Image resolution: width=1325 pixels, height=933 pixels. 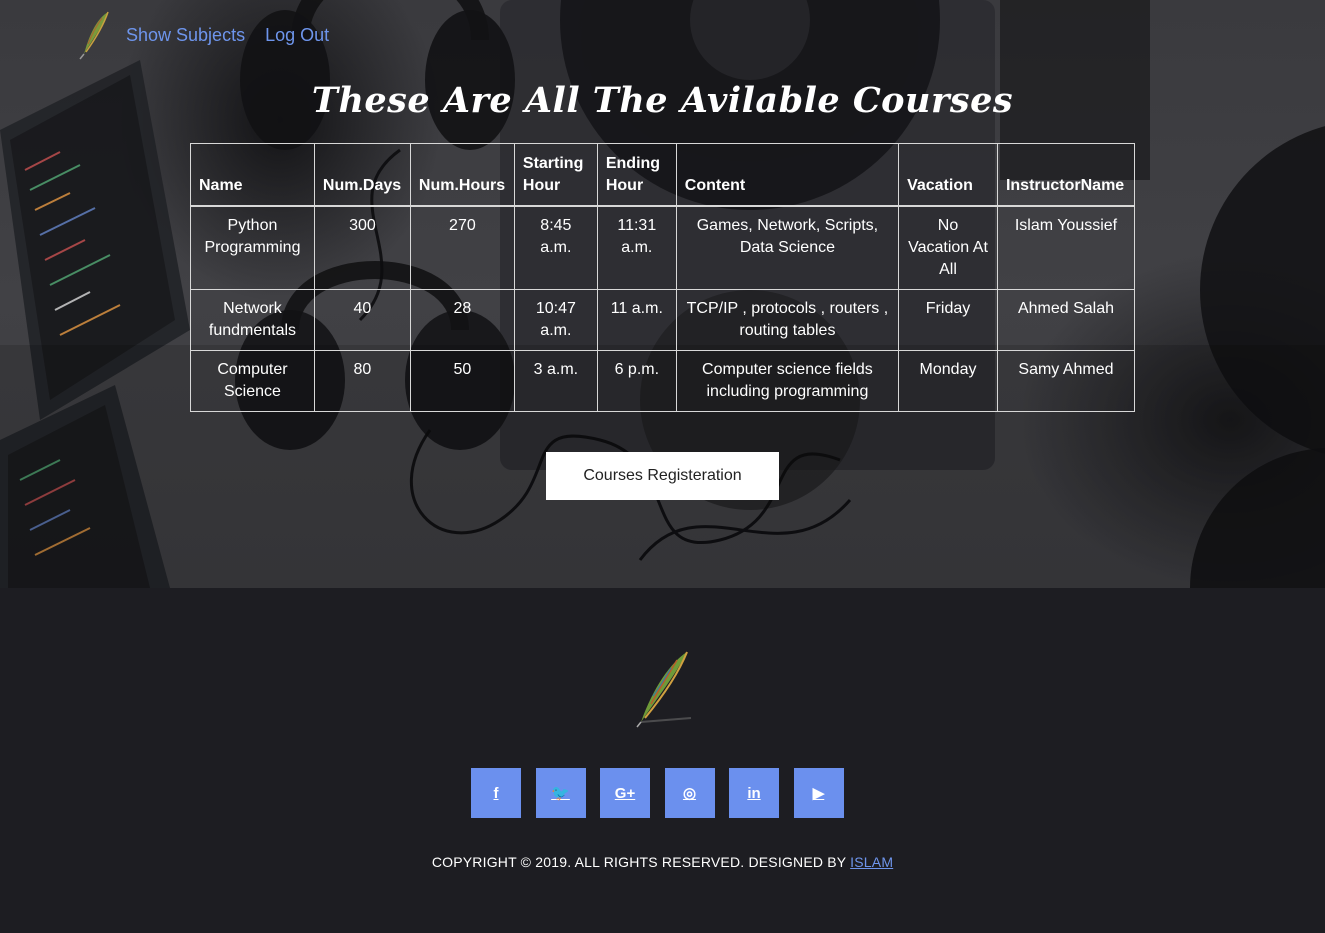 I want to click on cell-num-days: 80, so click(x=362, y=380).